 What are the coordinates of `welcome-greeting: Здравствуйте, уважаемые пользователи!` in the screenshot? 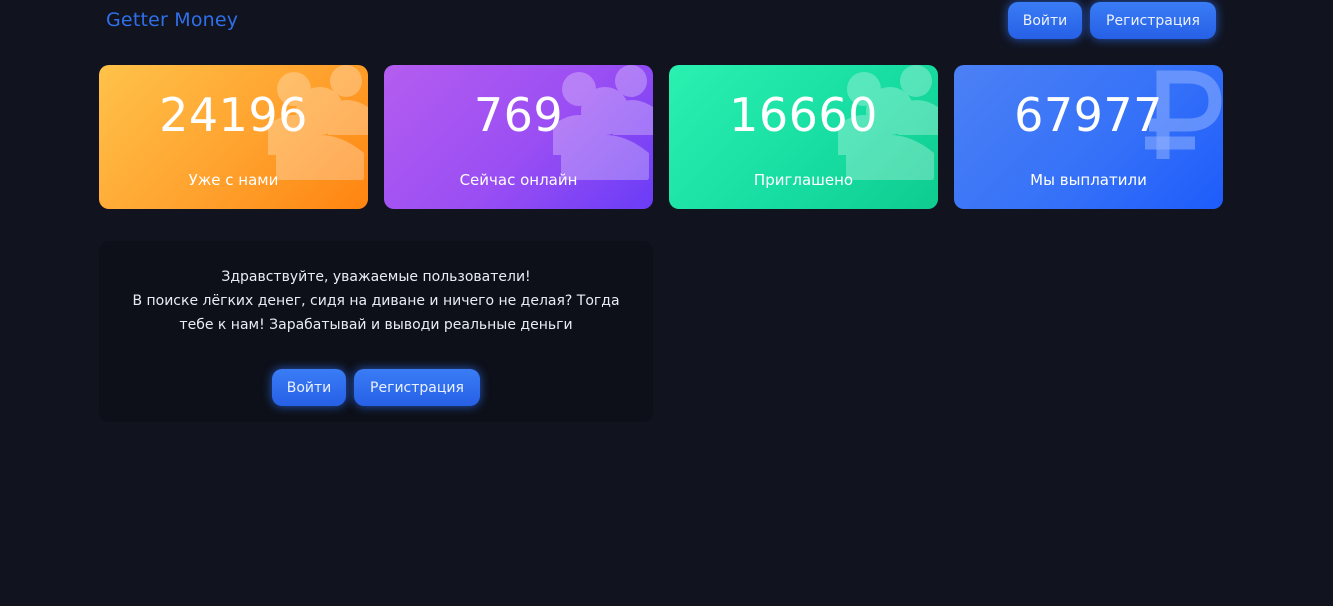 It's located at (376, 277).